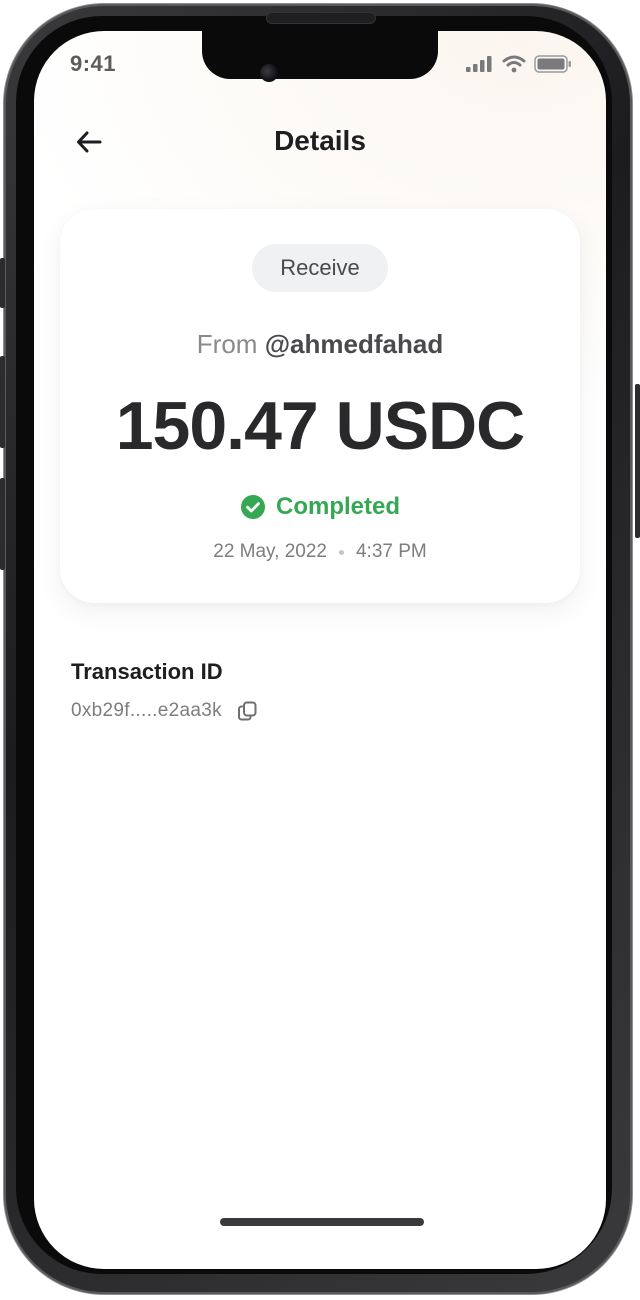 The width and height of the screenshot is (640, 1300). I want to click on volume-up-button, so click(2, 402).